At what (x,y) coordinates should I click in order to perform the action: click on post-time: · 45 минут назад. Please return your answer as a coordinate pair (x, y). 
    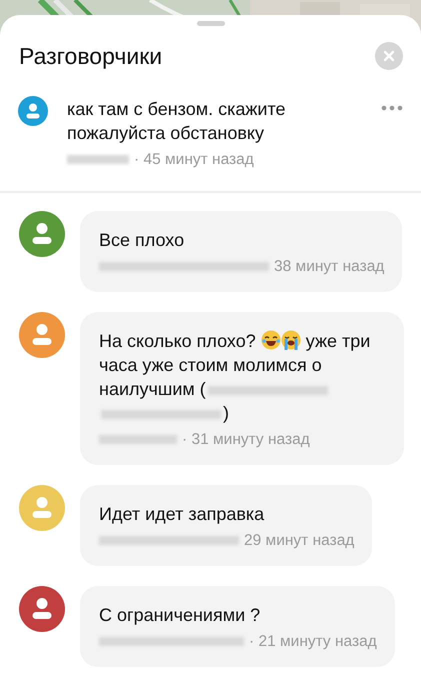
    Looking at the image, I should click on (194, 159).